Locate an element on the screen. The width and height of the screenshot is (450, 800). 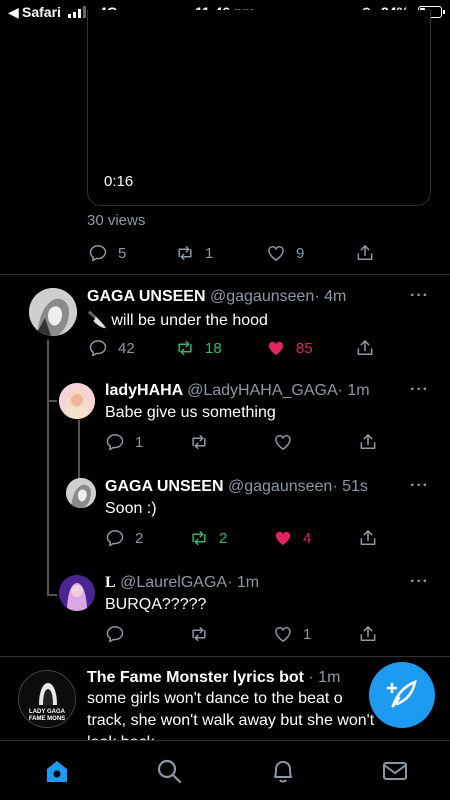
tweet-text-line: some girls won't dance to the beat o is located at coordinates (215, 698).